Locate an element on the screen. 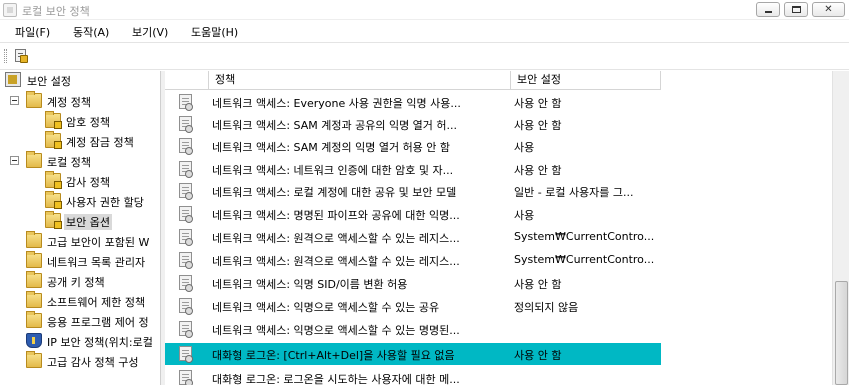 The image size is (849, 385). tree-item-label: 계정 정책 is located at coordinates (69, 102).